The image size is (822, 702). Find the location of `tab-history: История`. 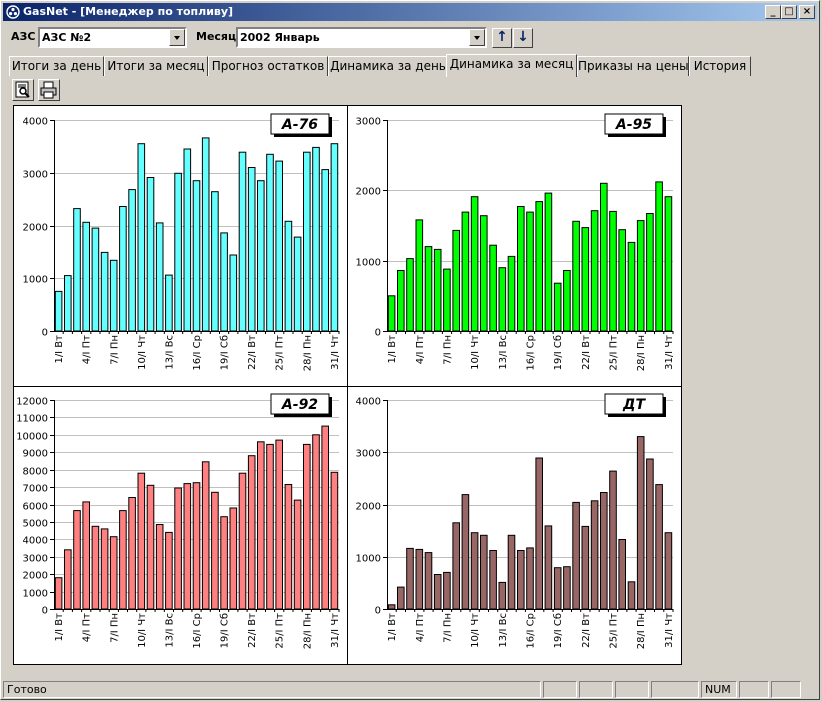

tab-history: История is located at coordinates (720, 66).